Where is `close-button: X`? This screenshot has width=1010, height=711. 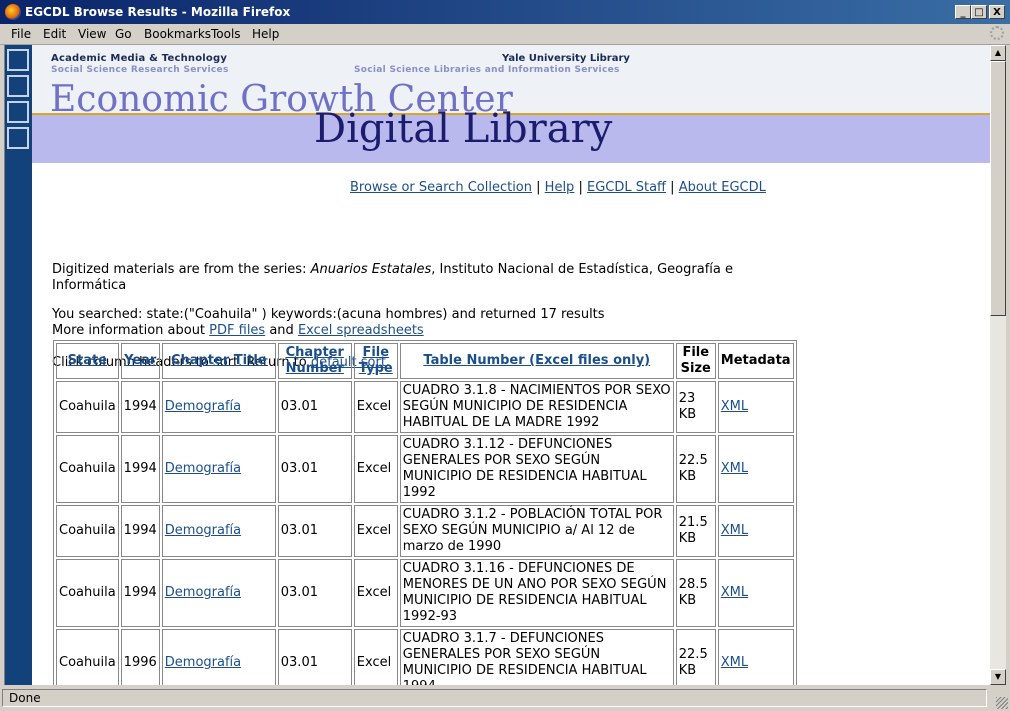 close-button: X is located at coordinates (997, 12).